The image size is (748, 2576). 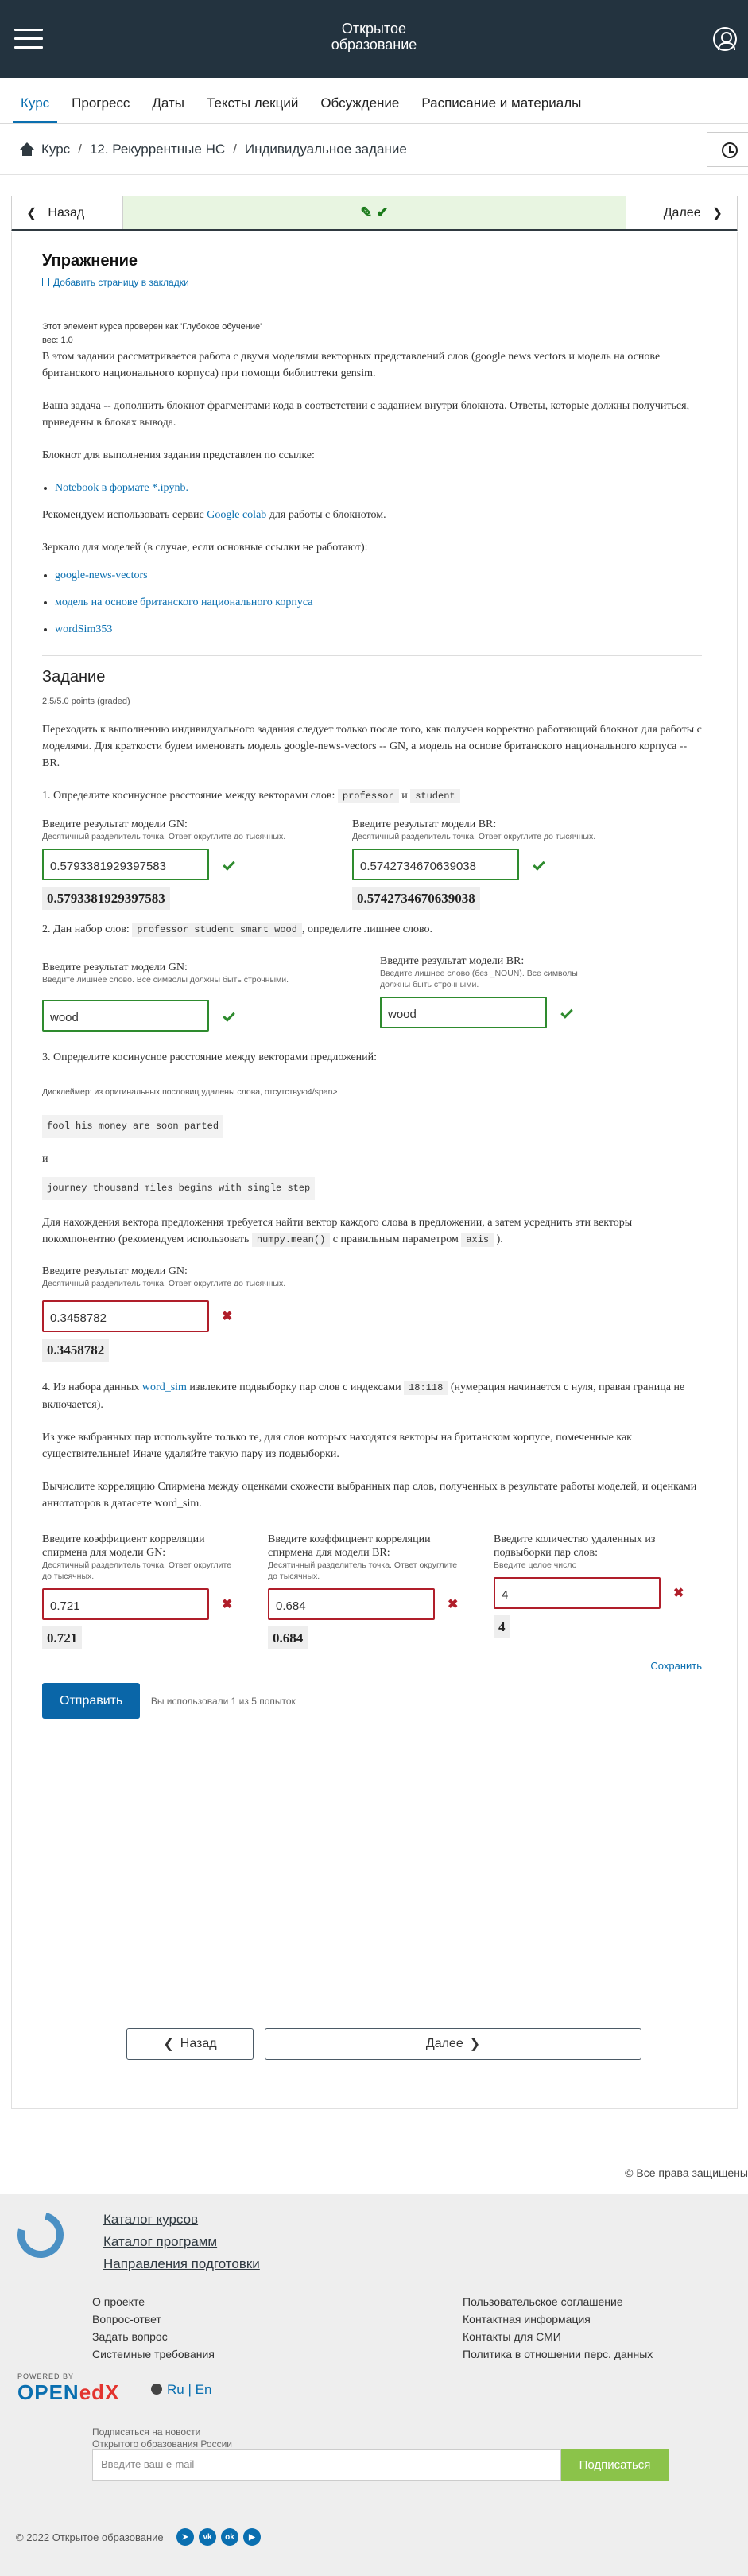 I want to click on mirror-link-wordsim: wordSim353, so click(x=83, y=629).